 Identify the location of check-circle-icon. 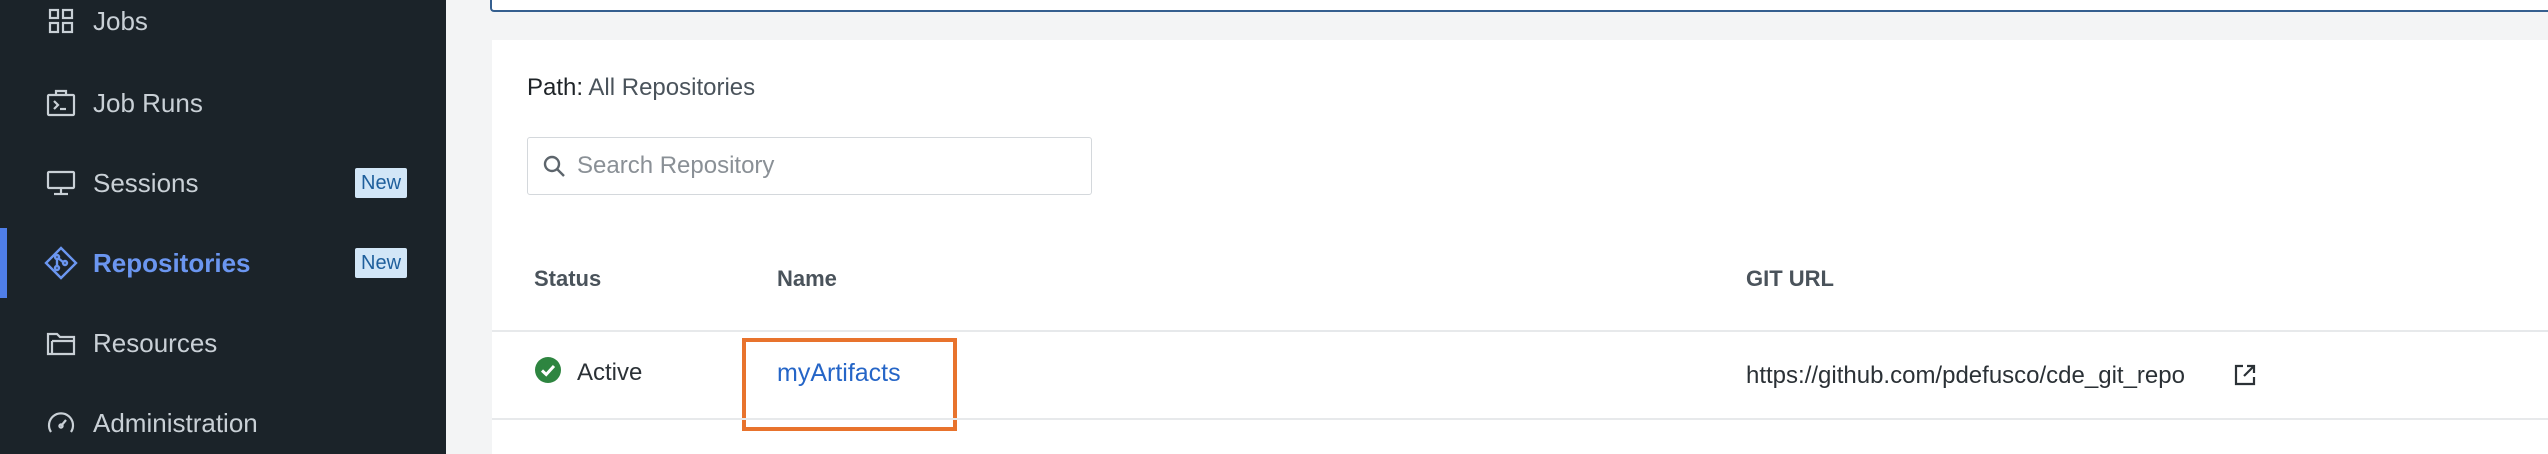
(548, 370).